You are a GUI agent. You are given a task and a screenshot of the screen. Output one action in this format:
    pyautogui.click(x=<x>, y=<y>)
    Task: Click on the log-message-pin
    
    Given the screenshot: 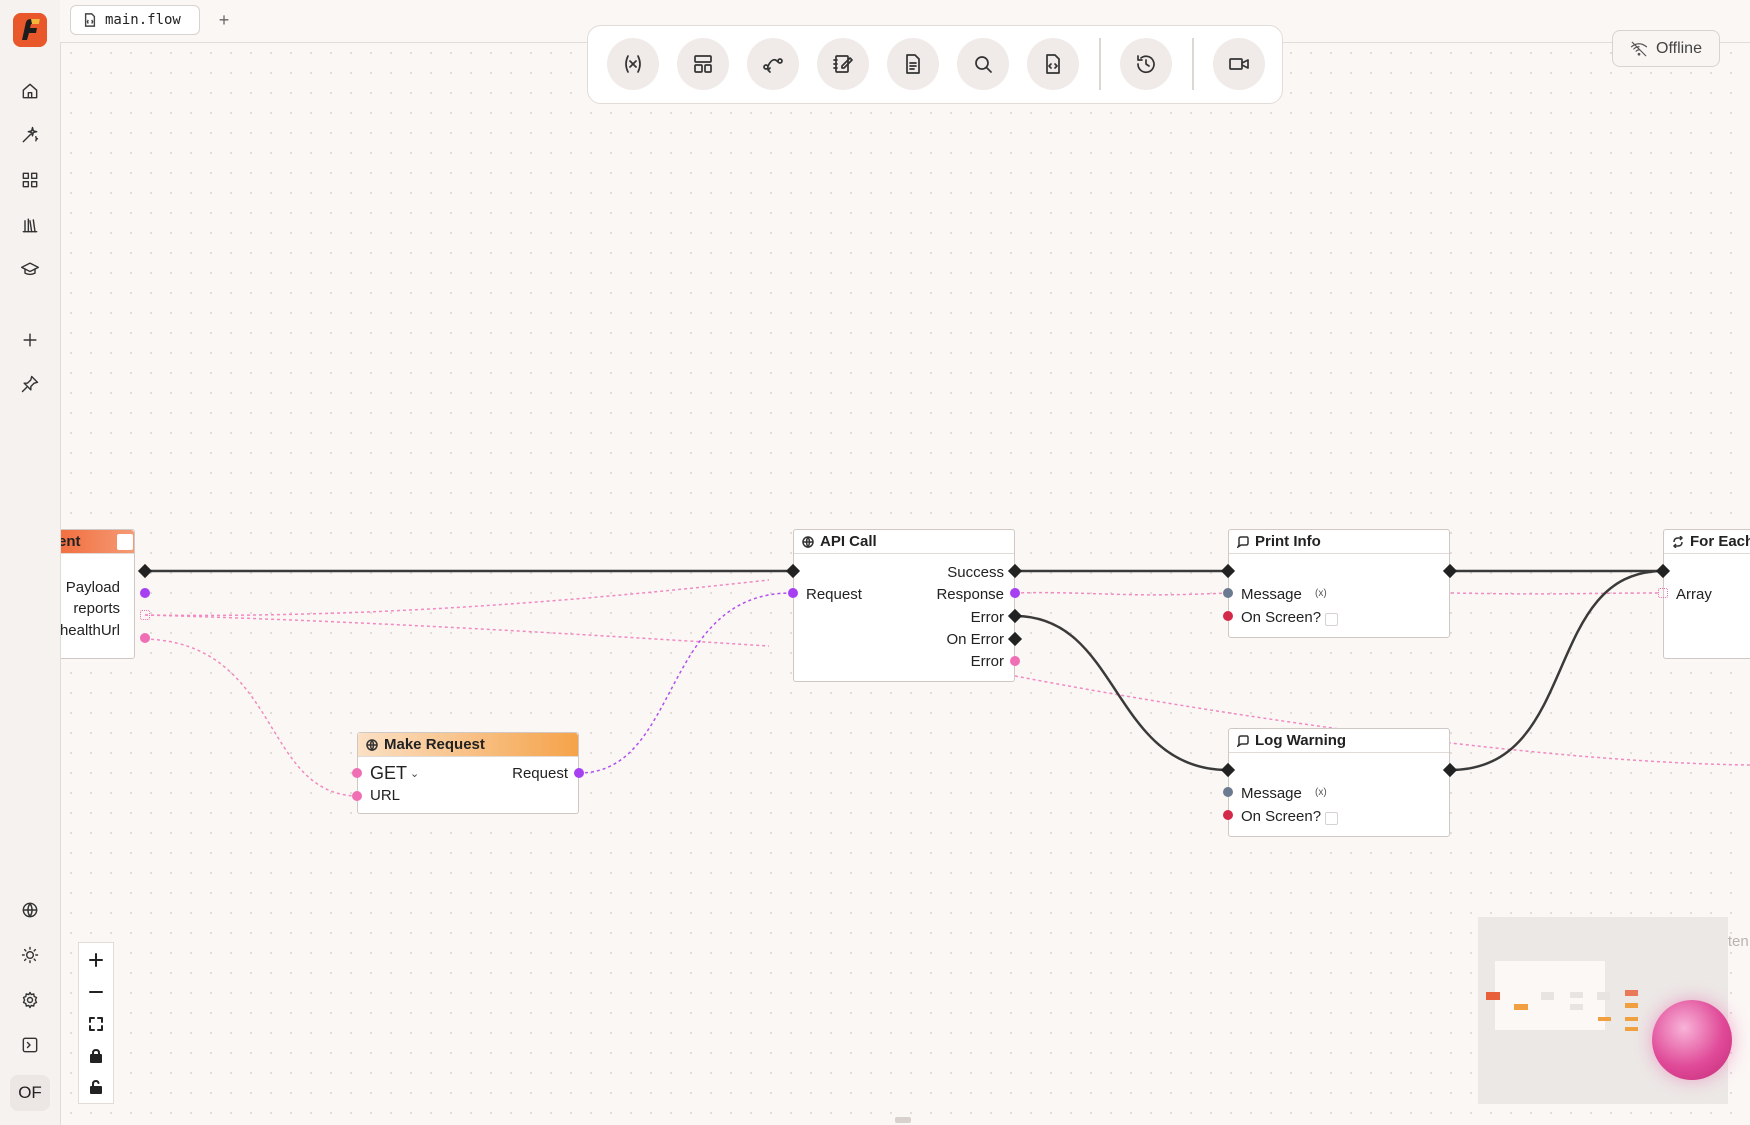 What is the action you would take?
    pyautogui.click(x=1228, y=792)
    